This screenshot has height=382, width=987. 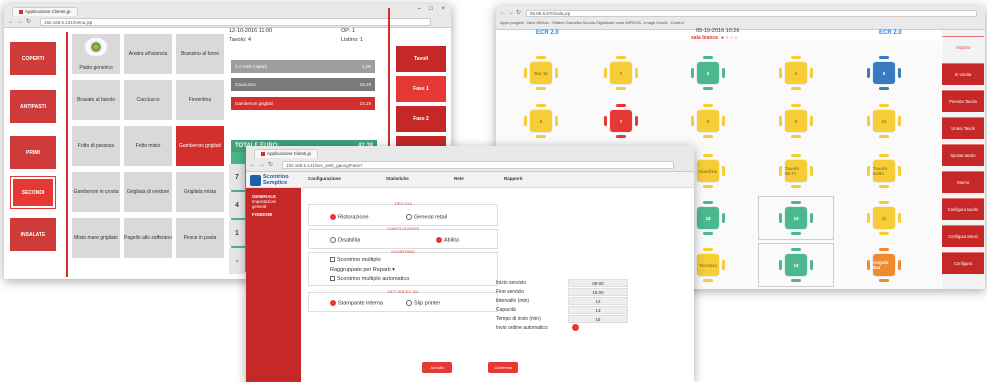 I want to click on table-7: 7, so click(x=621, y=121).